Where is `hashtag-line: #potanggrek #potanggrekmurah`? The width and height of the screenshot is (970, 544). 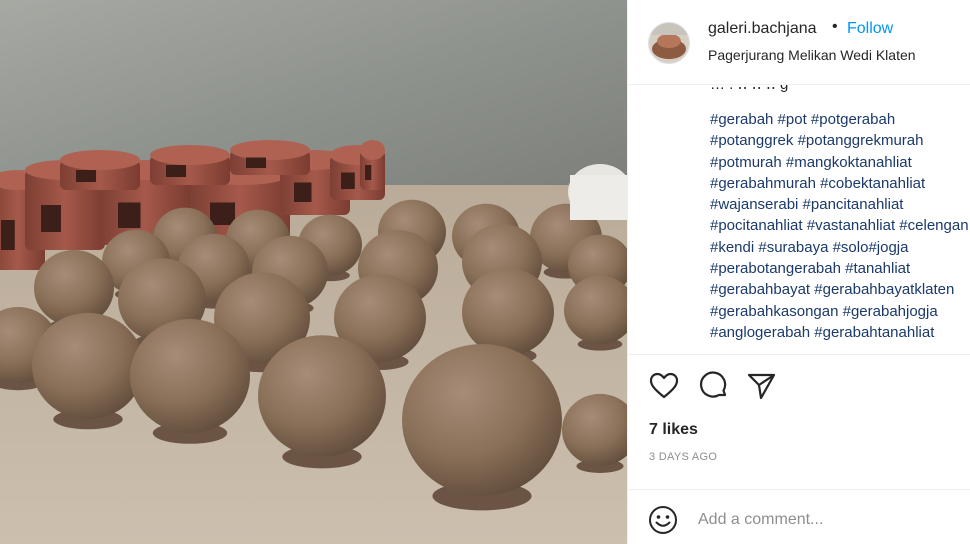
hashtag-line: #potanggrek #potanggrekmurah is located at coordinates (840, 140).